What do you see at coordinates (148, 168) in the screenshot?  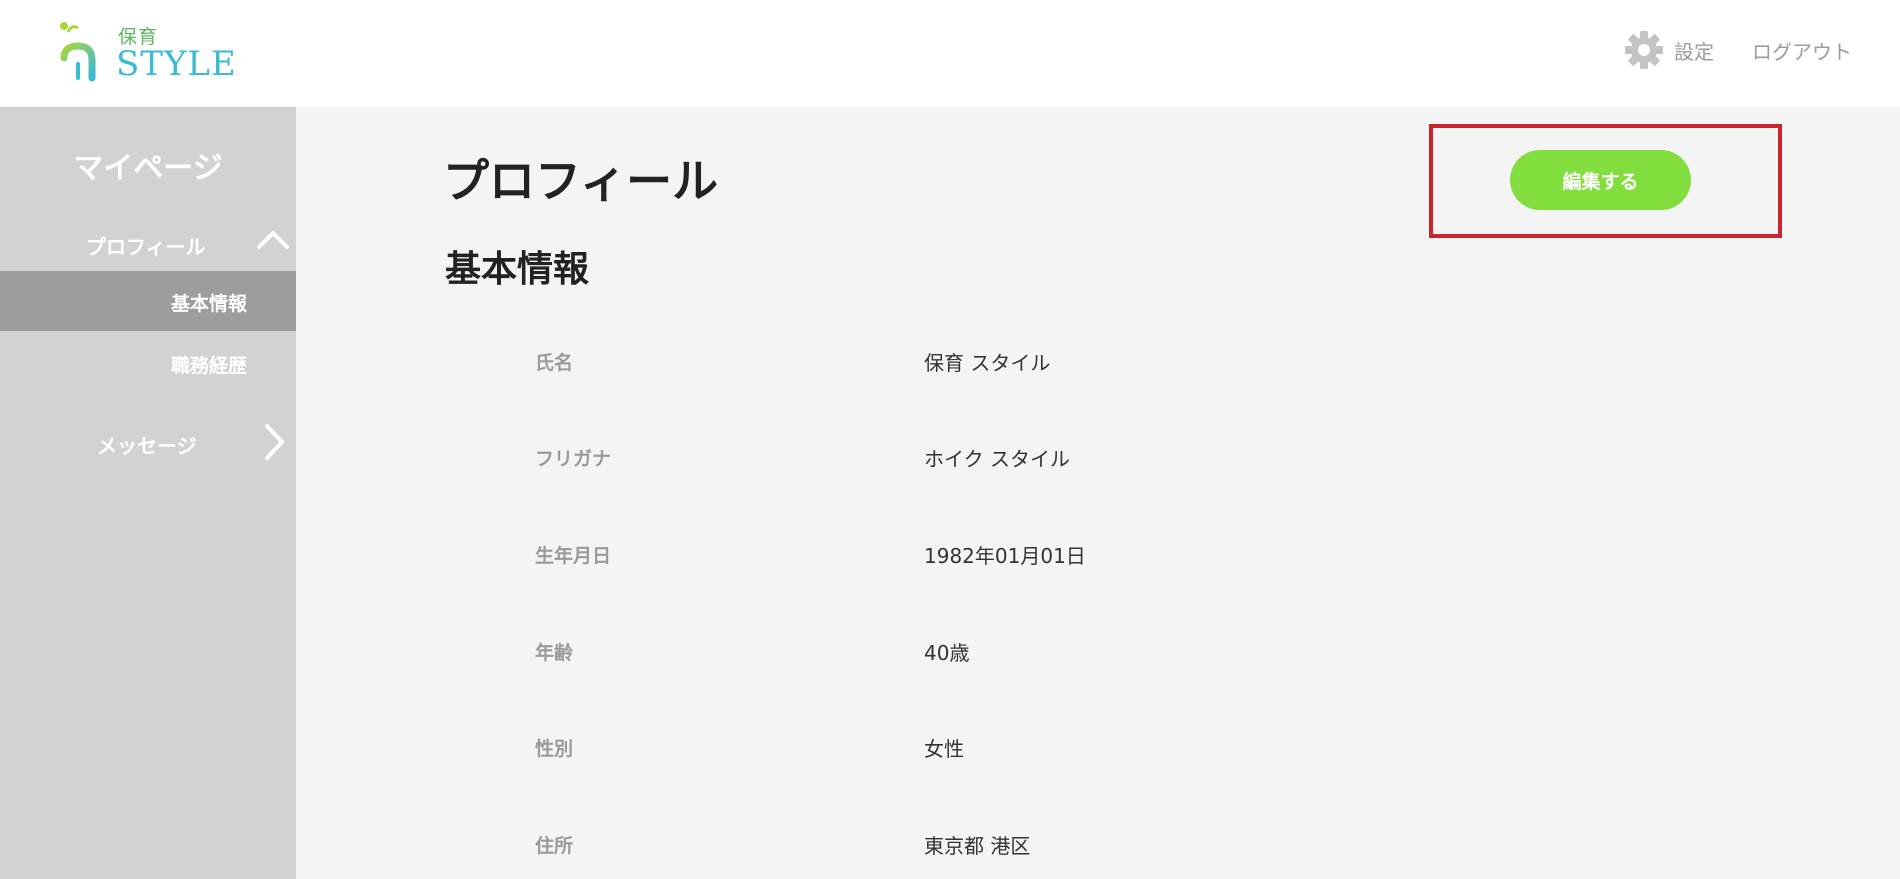 I see `sidebar-title: マイページ` at bounding box center [148, 168].